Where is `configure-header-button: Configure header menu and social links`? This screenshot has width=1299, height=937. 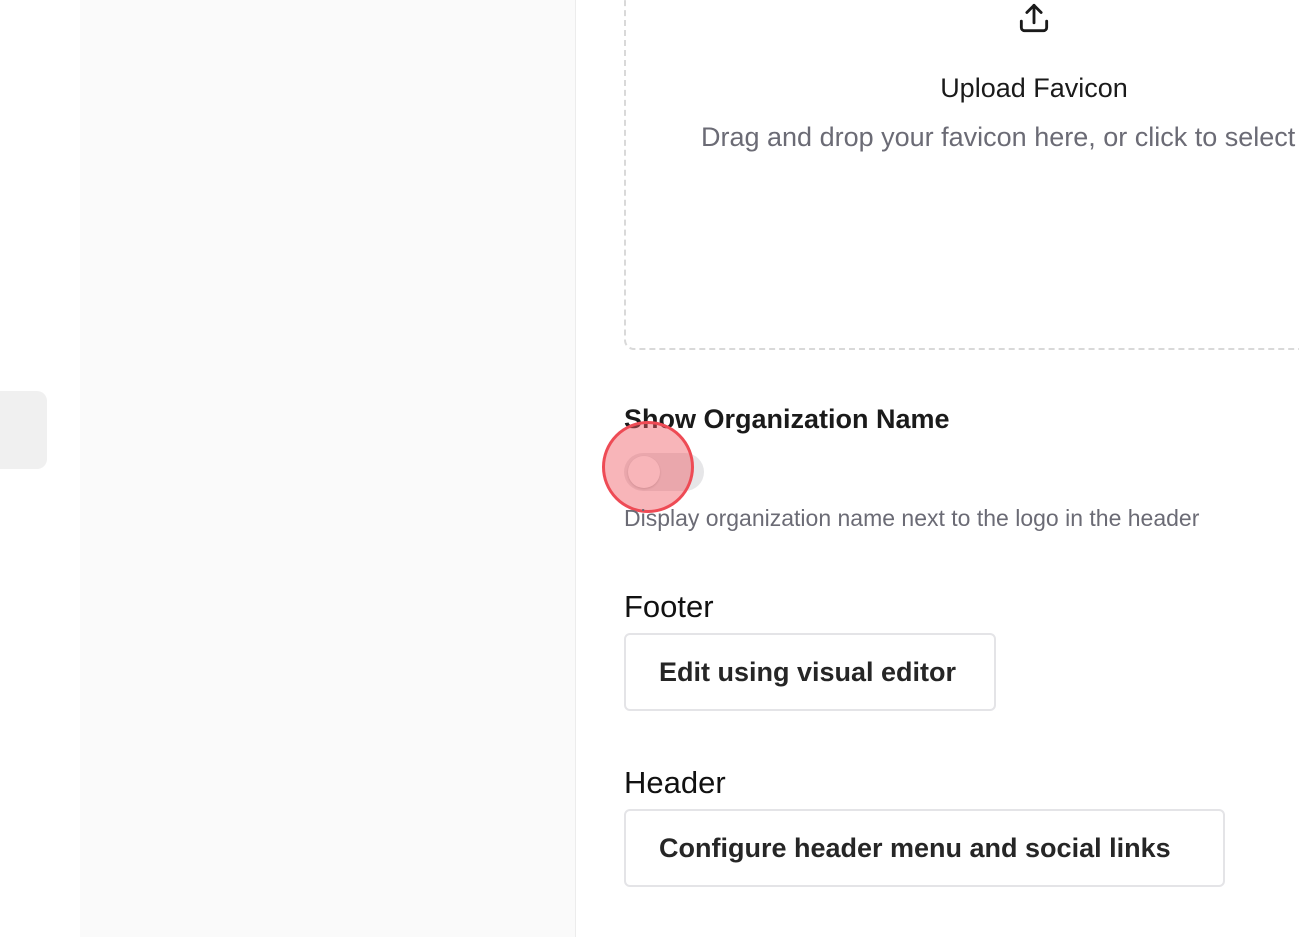
configure-header-button: Configure header menu and social links is located at coordinates (924, 848).